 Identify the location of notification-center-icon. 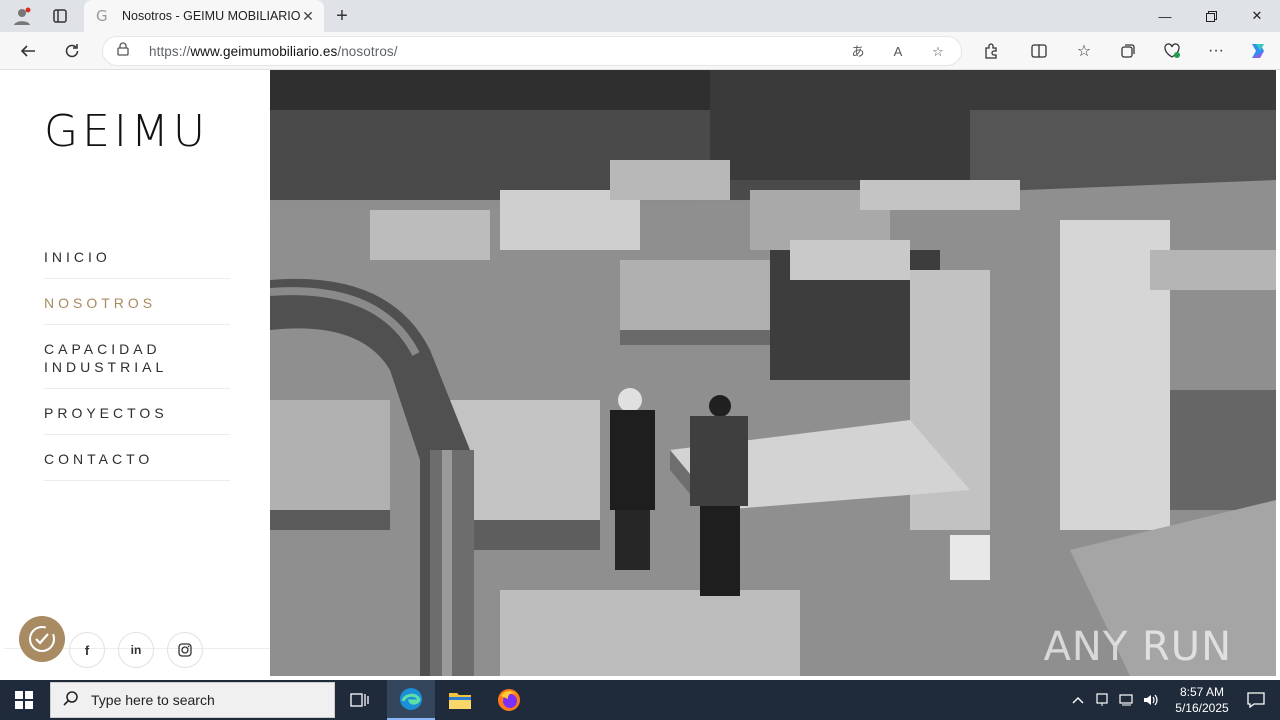
(1256, 700).